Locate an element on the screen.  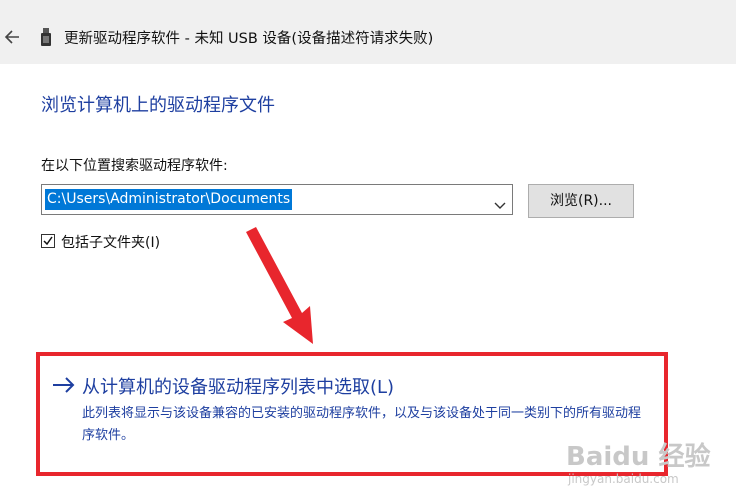
include-subfolders-checkbox is located at coordinates (48, 241).